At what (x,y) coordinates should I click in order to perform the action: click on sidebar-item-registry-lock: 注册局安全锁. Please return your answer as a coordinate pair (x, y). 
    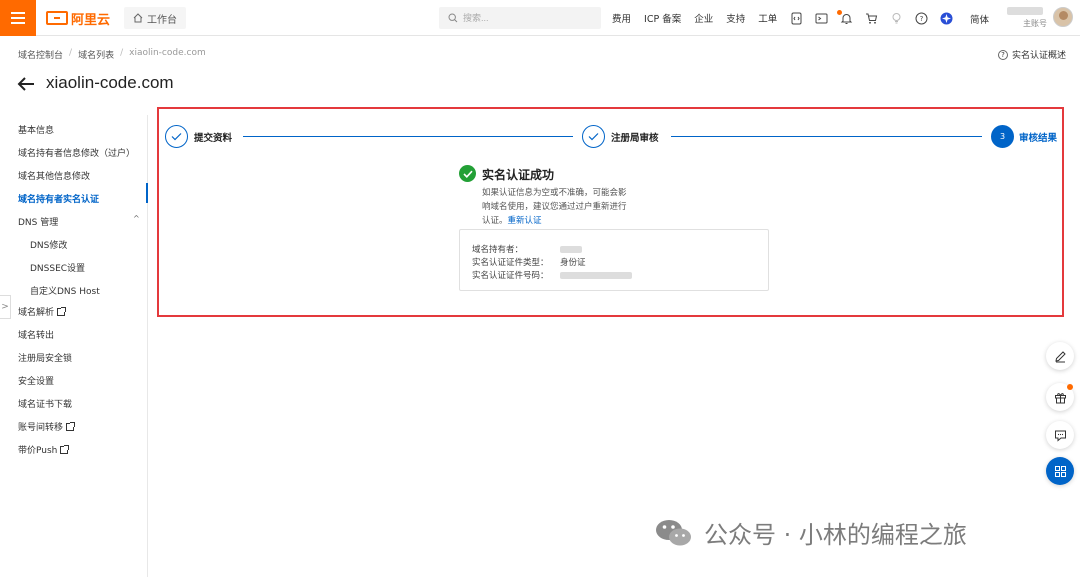
    Looking at the image, I should click on (45, 357).